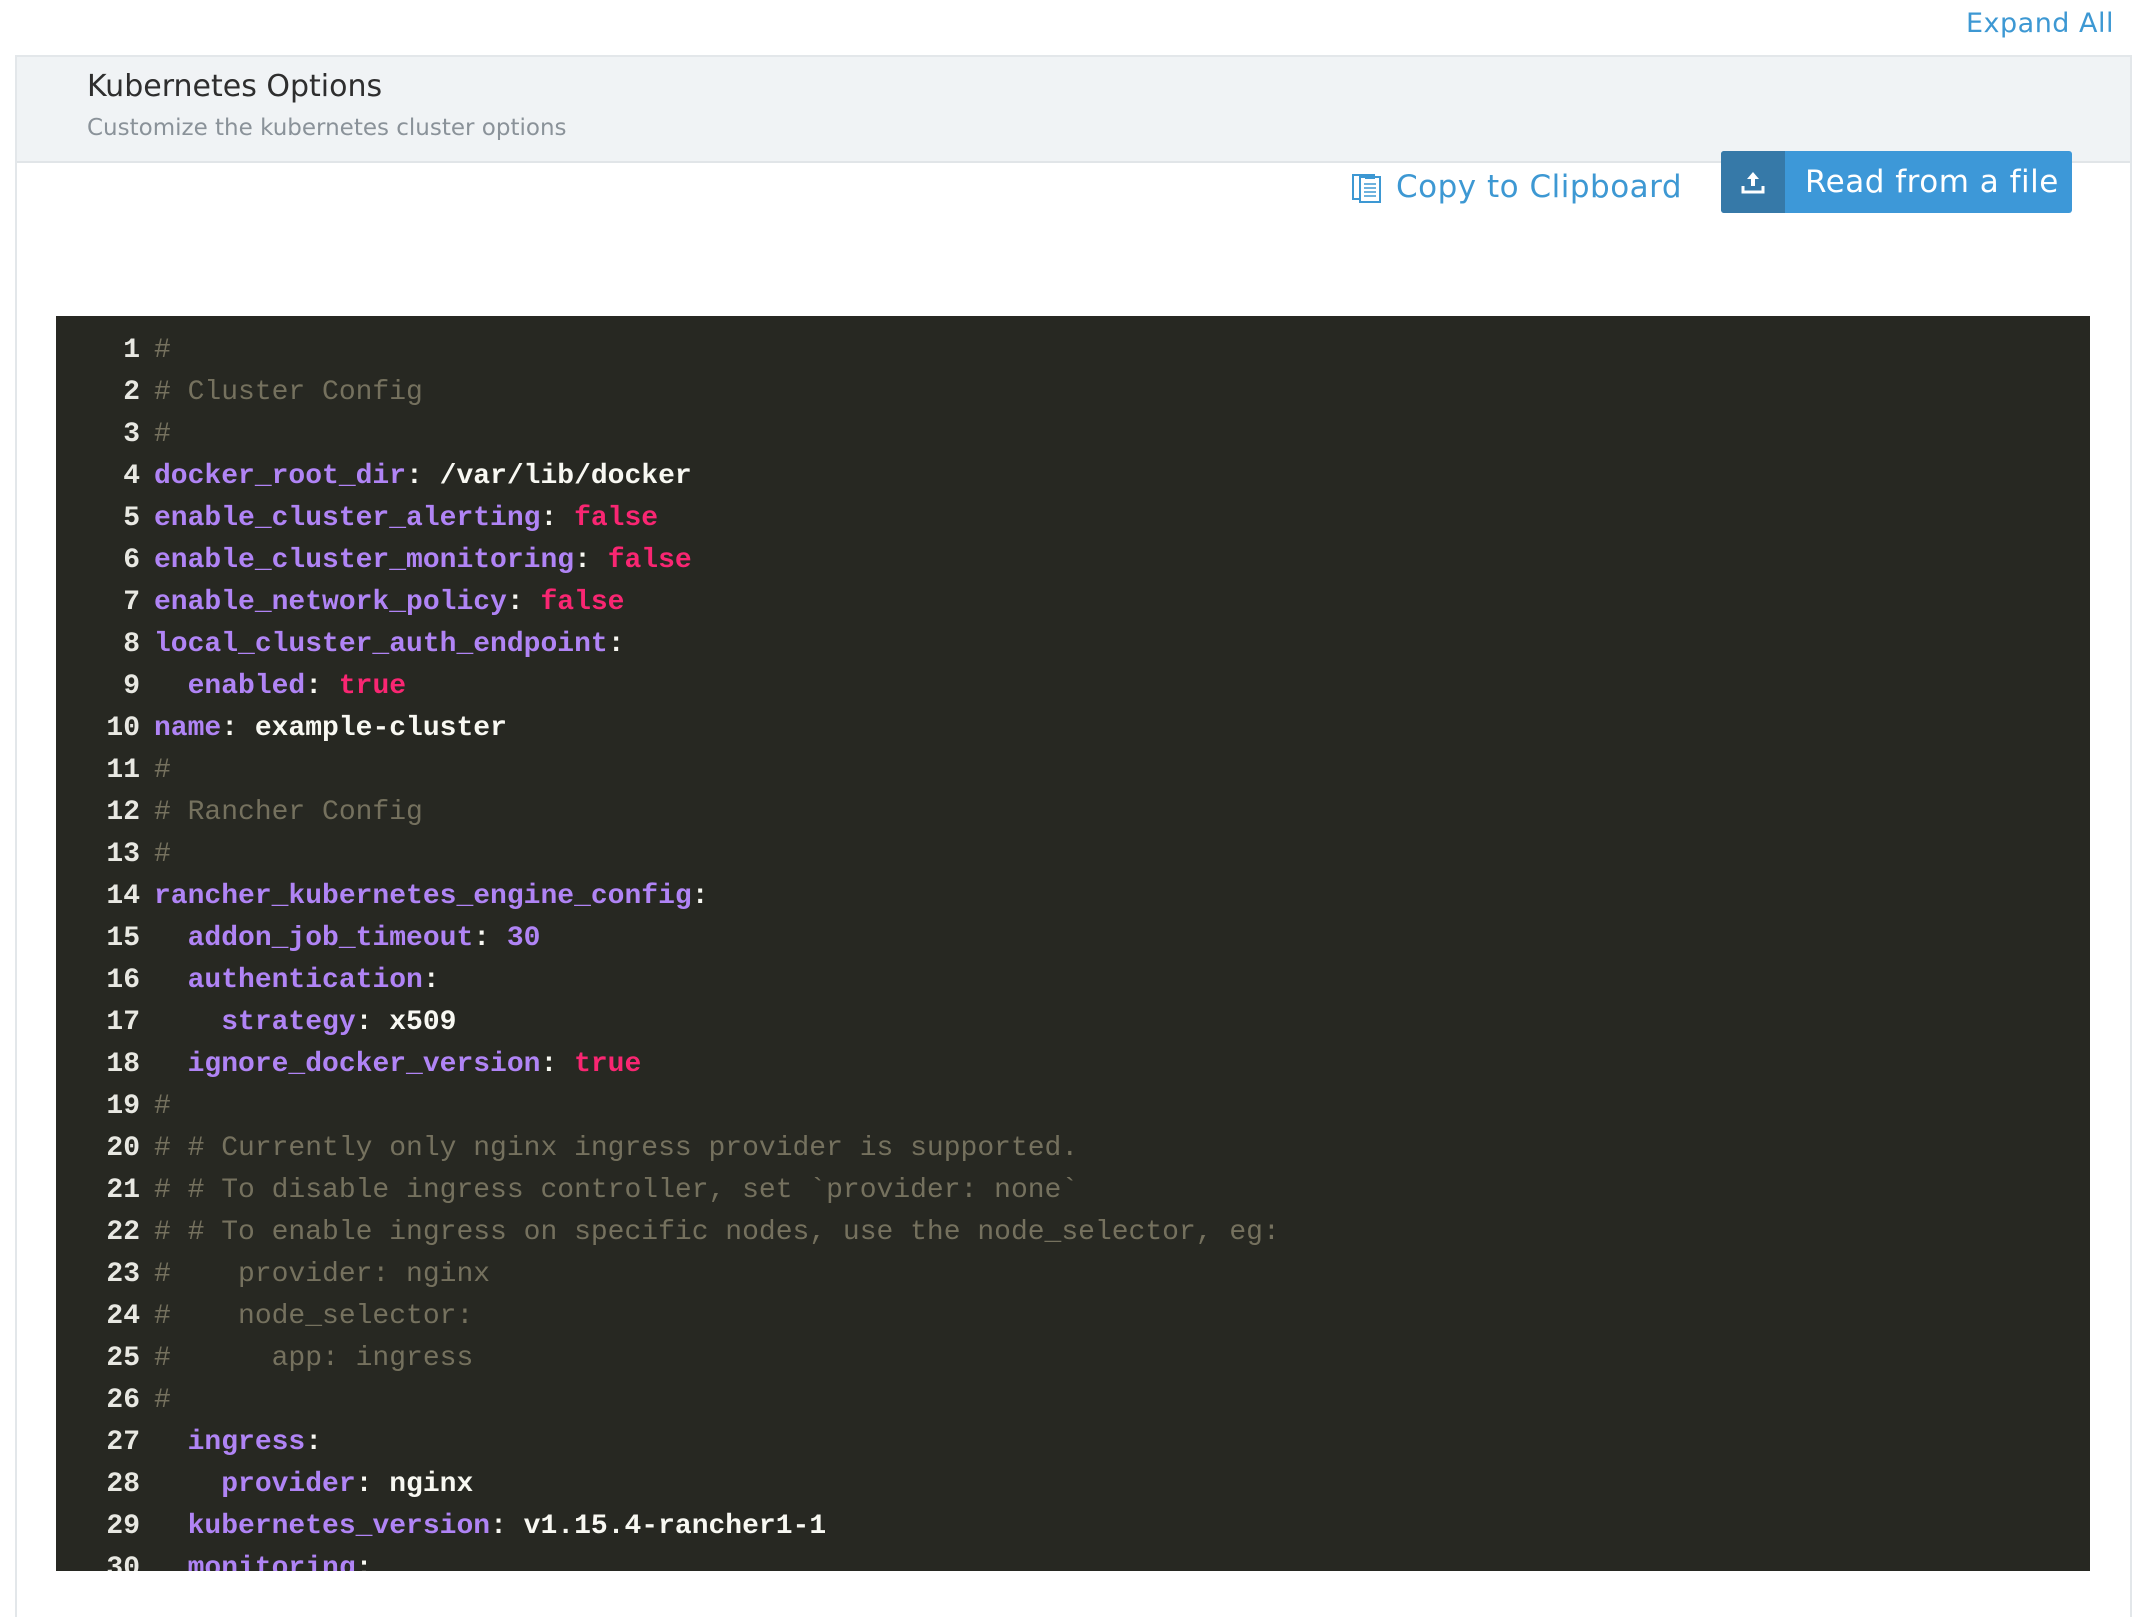 This screenshot has height=1617, width=2140. I want to click on key-token: authentication, so click(305, 980).